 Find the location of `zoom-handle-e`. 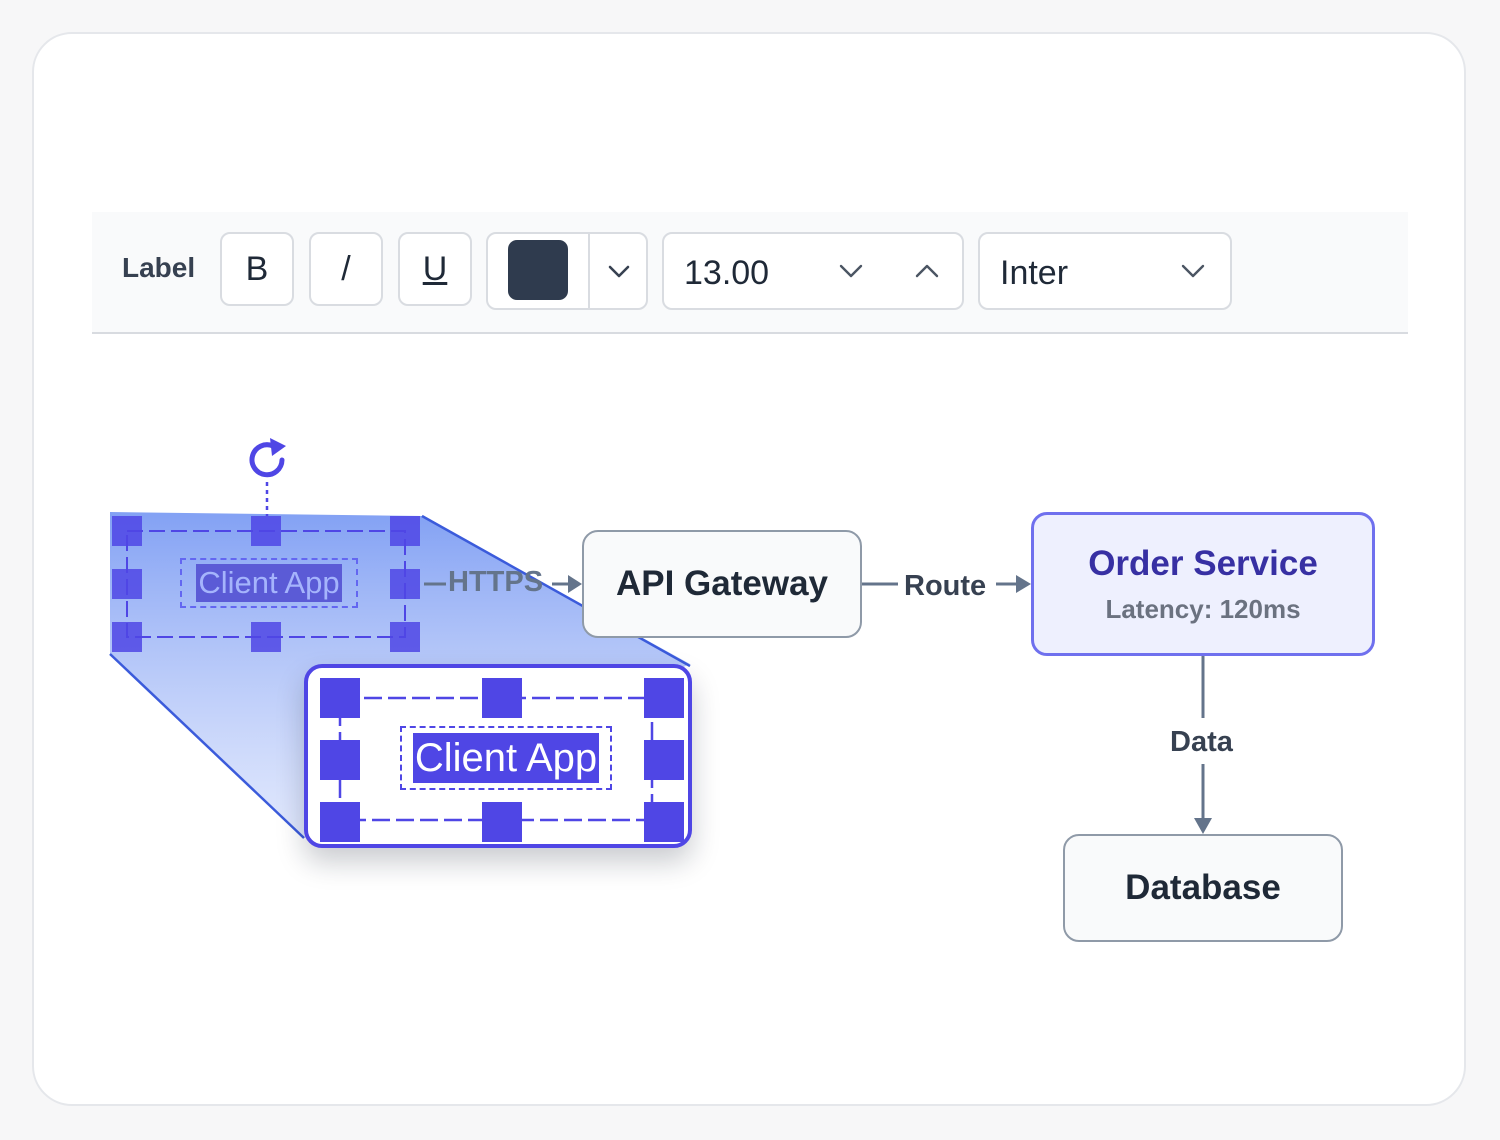

zoom-handle-e is located at coordinates (664, 760).